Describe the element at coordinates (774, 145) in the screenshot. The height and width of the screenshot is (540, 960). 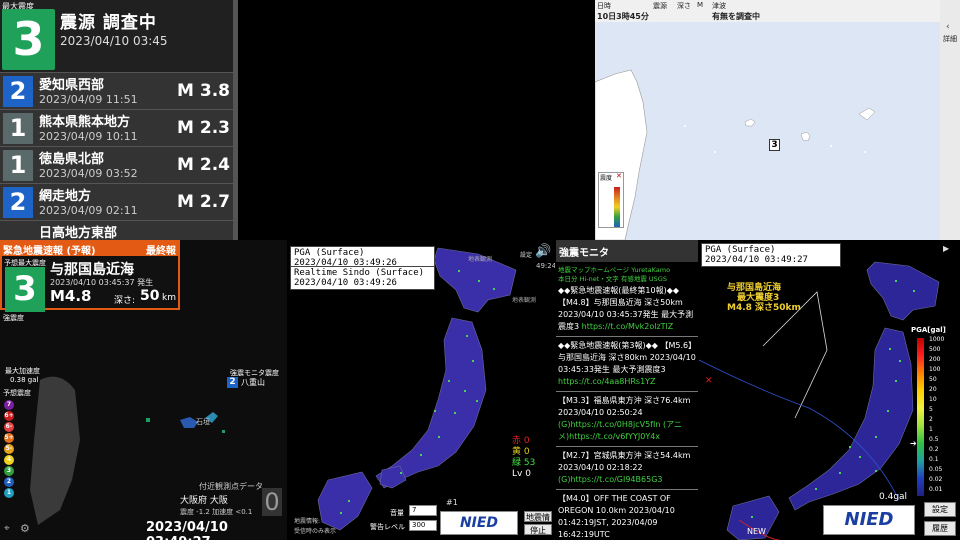
I see `epicenter-marker: 3` at that location.